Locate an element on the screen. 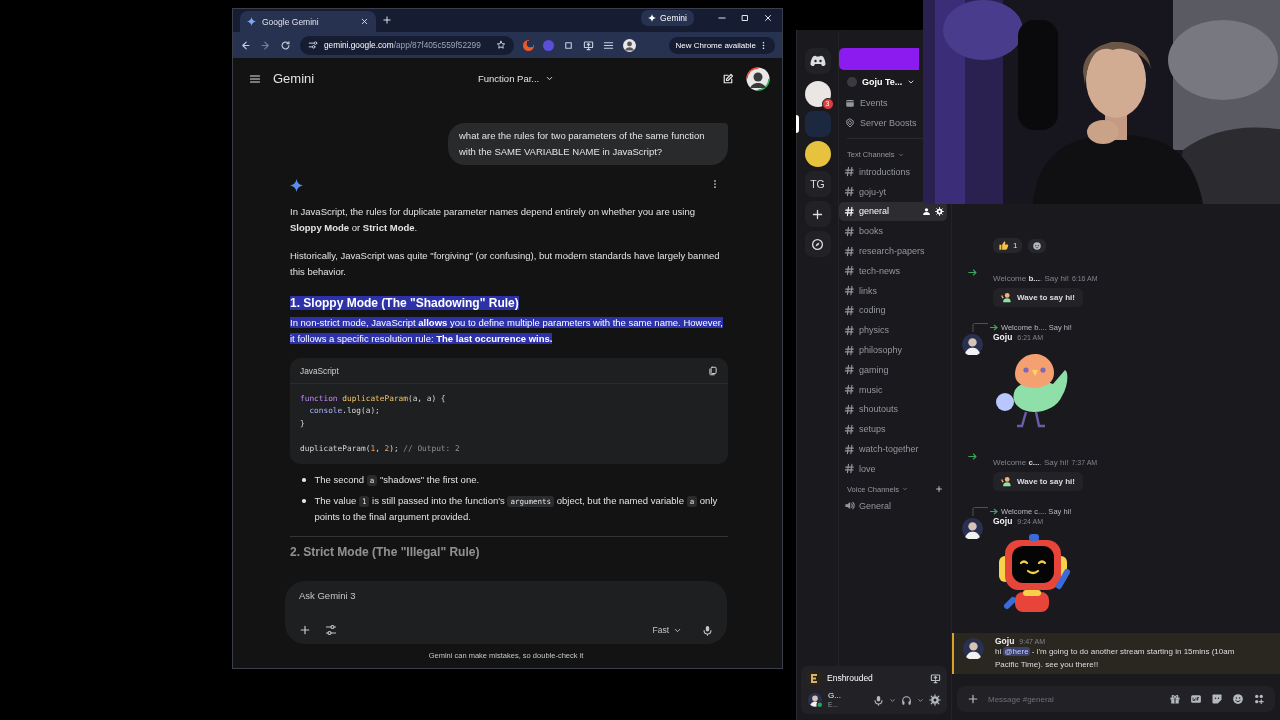  message-field: Message #general is located at coordinates (1074, 699).